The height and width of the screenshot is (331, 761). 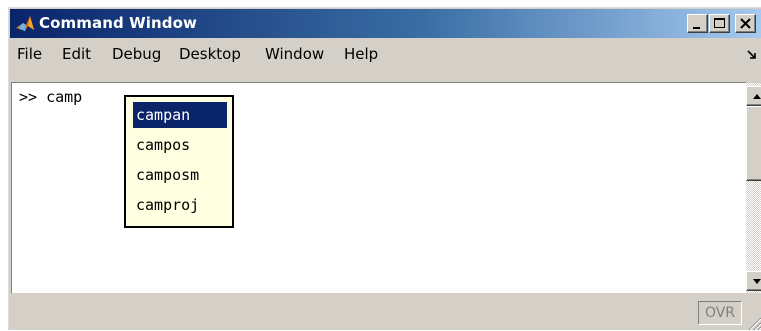 What do you see at coordinates (118, 23) in the screenshot?
I see `window-title: Command Window` at bounding box center [118, 23].